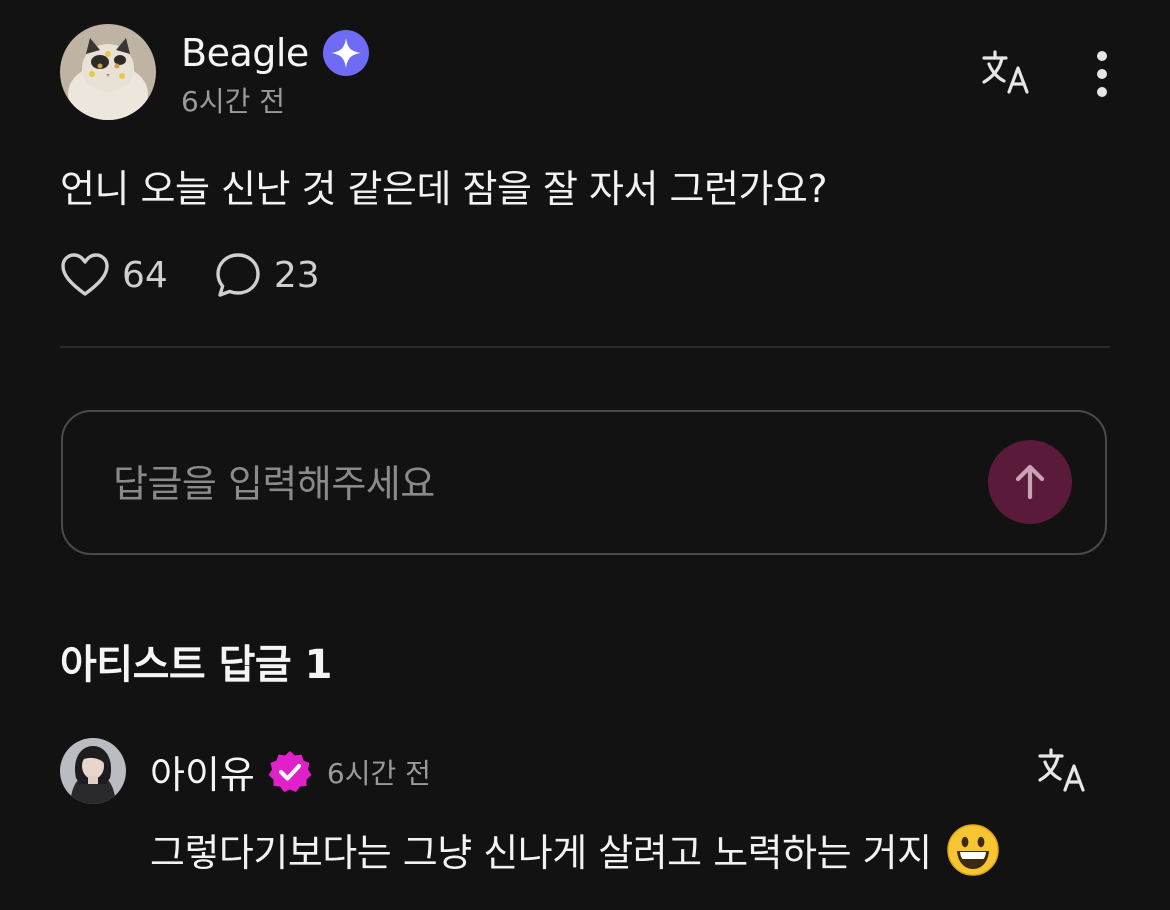  Describe the element at coordinates (378, 773) in the screenshot. I see `reply-timestamp: 6시간 전` at that location.